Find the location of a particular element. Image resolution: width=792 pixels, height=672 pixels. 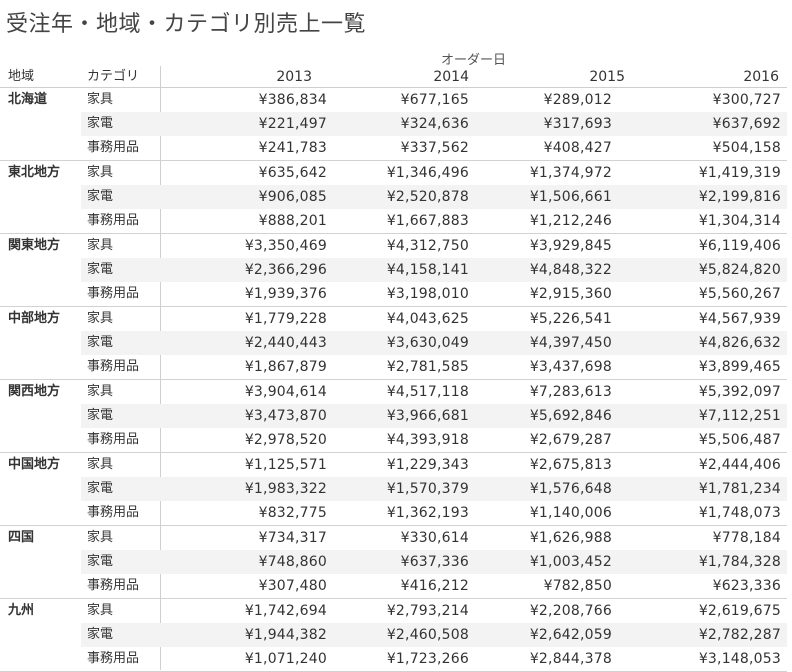

sales-value-cell: ¥2,460,508 is located at coordinates (427, 635).